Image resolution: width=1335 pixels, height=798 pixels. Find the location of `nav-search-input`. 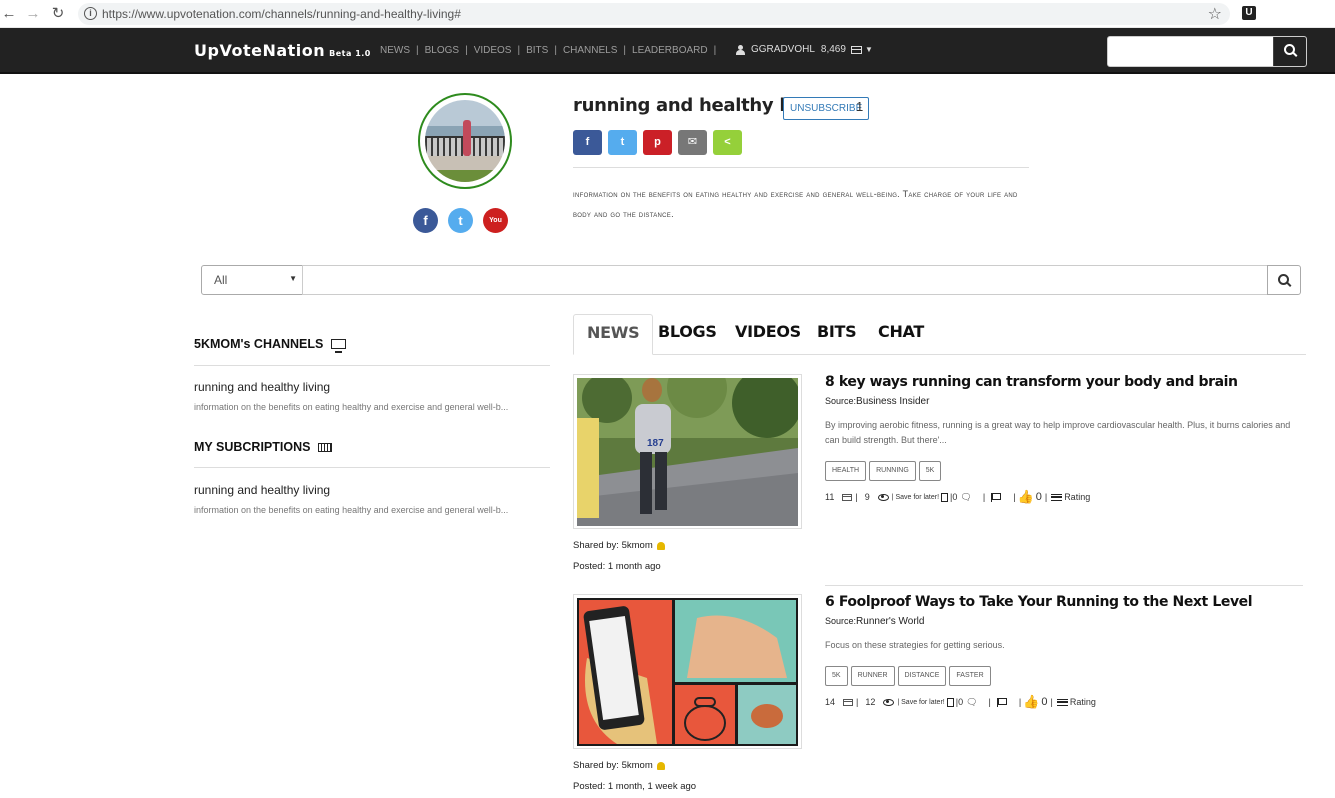

nav-search-input is located at coordinates (1191, 51).